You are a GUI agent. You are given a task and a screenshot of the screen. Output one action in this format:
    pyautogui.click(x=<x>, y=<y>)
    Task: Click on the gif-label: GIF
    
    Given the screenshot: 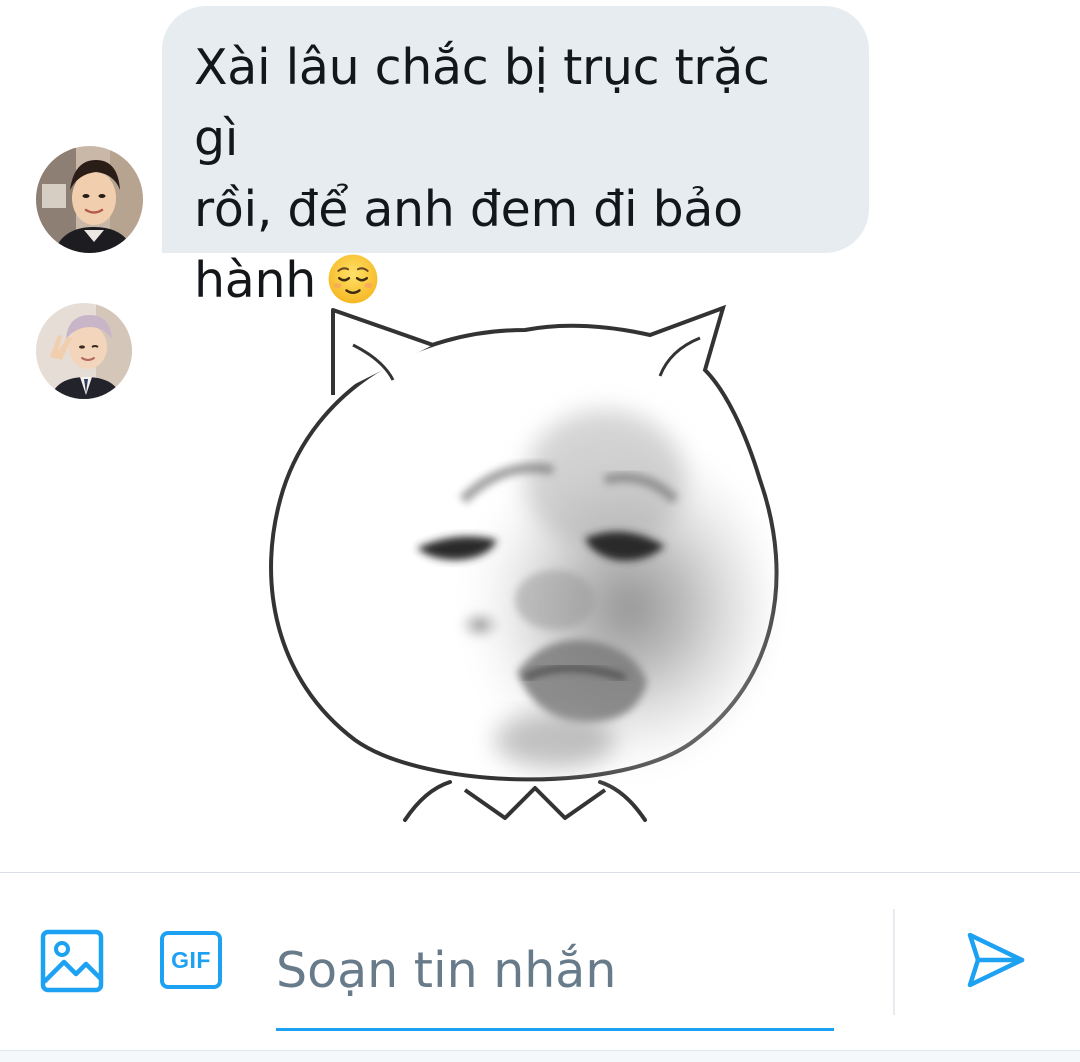 What is the action you would take?
    pyautogui.click(x=191, y=960)
    